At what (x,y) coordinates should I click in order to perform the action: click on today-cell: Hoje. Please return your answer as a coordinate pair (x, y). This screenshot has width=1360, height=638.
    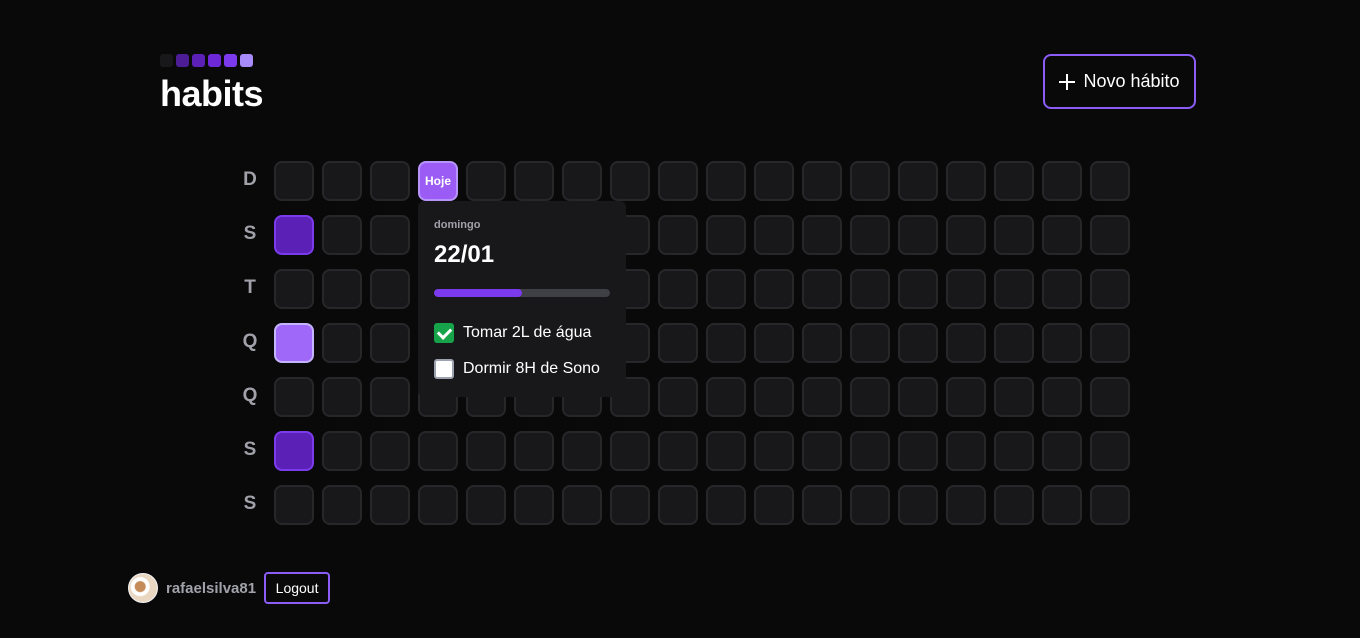
    Looking at the image, I should click on (438, 181).